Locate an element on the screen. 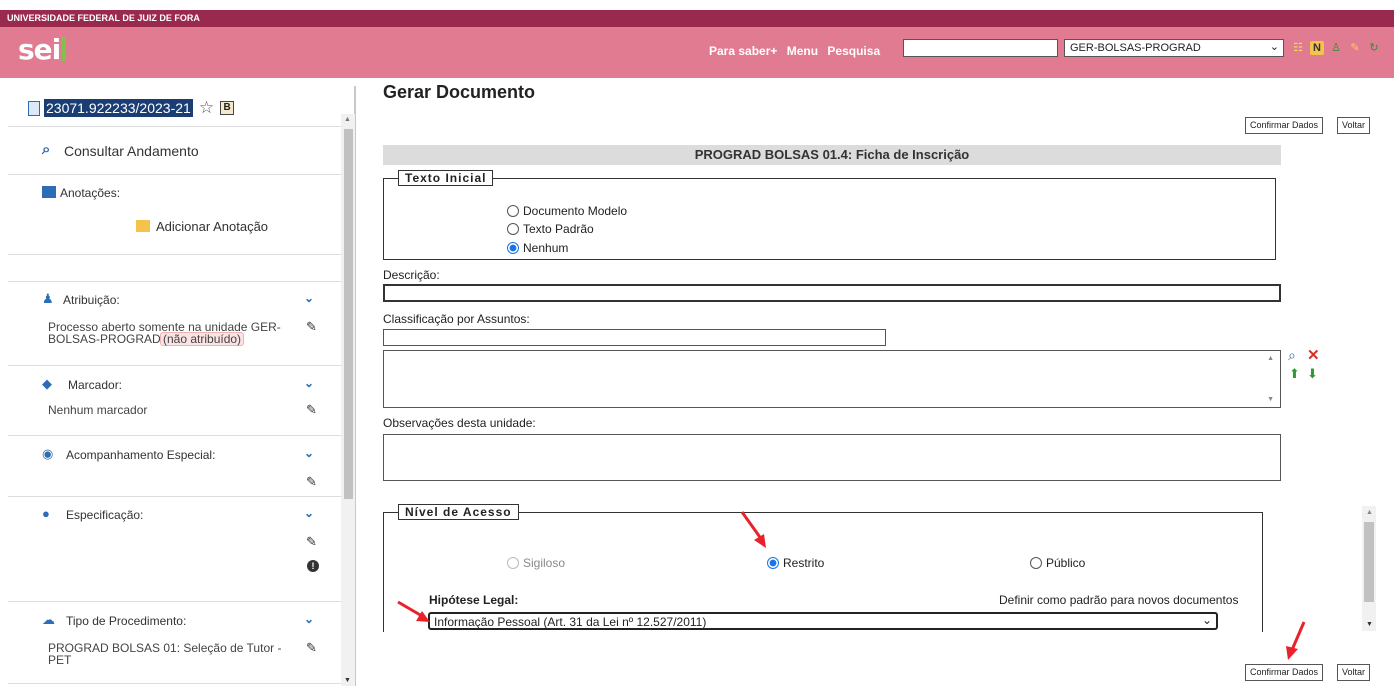  descricao-input is located at coordinates (832, 293).